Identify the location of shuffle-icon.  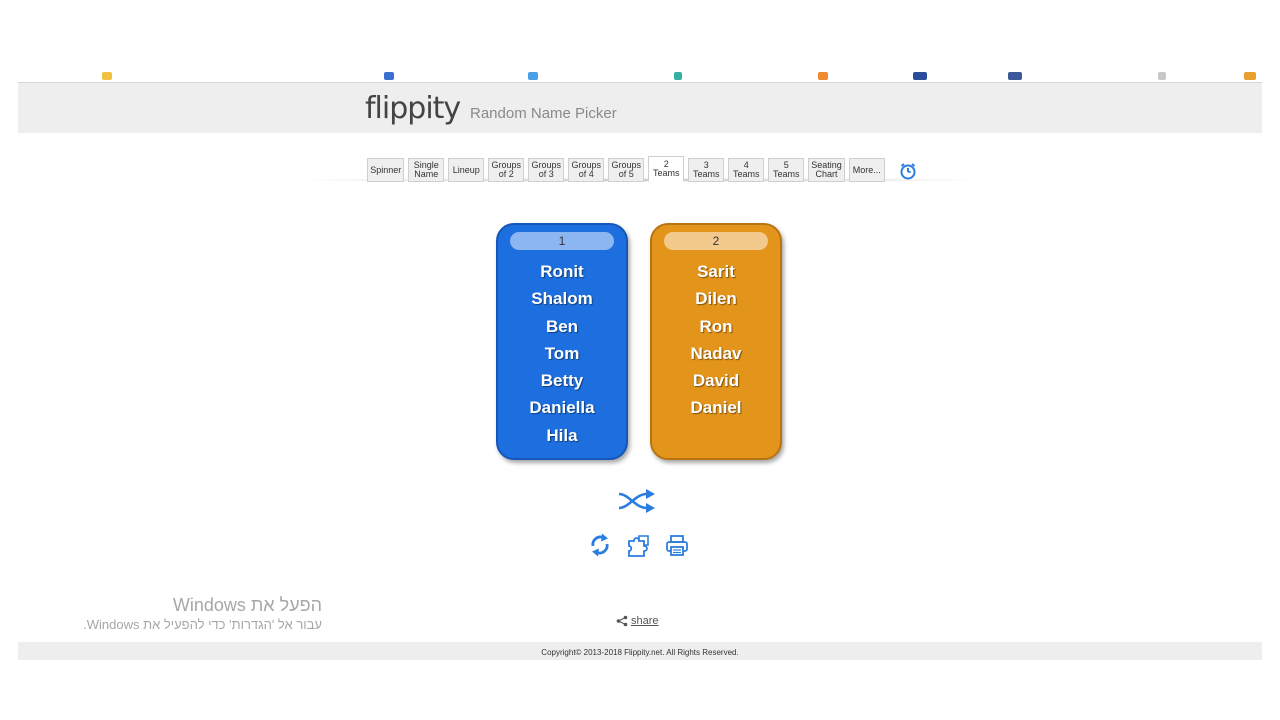
(636, 501).